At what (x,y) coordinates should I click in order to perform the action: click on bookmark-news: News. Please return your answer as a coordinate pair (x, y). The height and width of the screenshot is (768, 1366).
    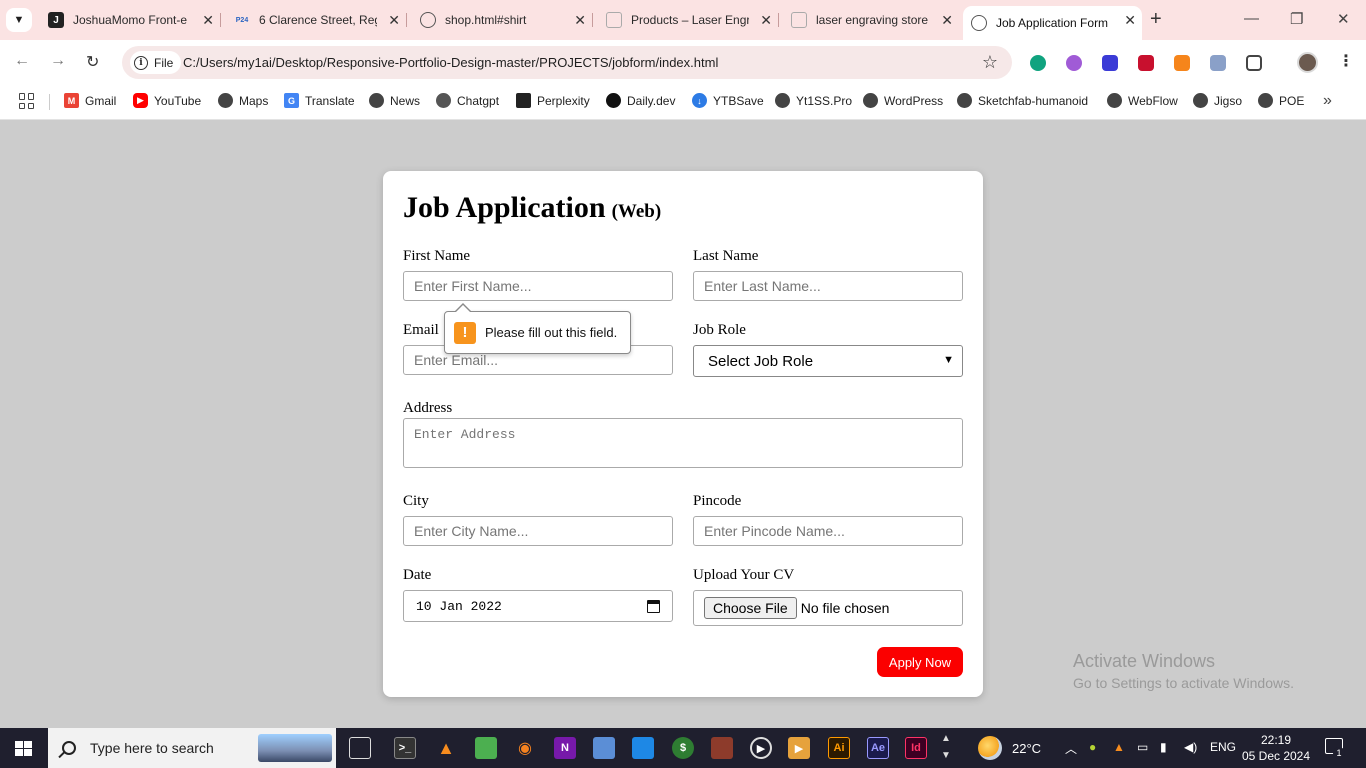
    Looking at the image, I should click on (394, 100).